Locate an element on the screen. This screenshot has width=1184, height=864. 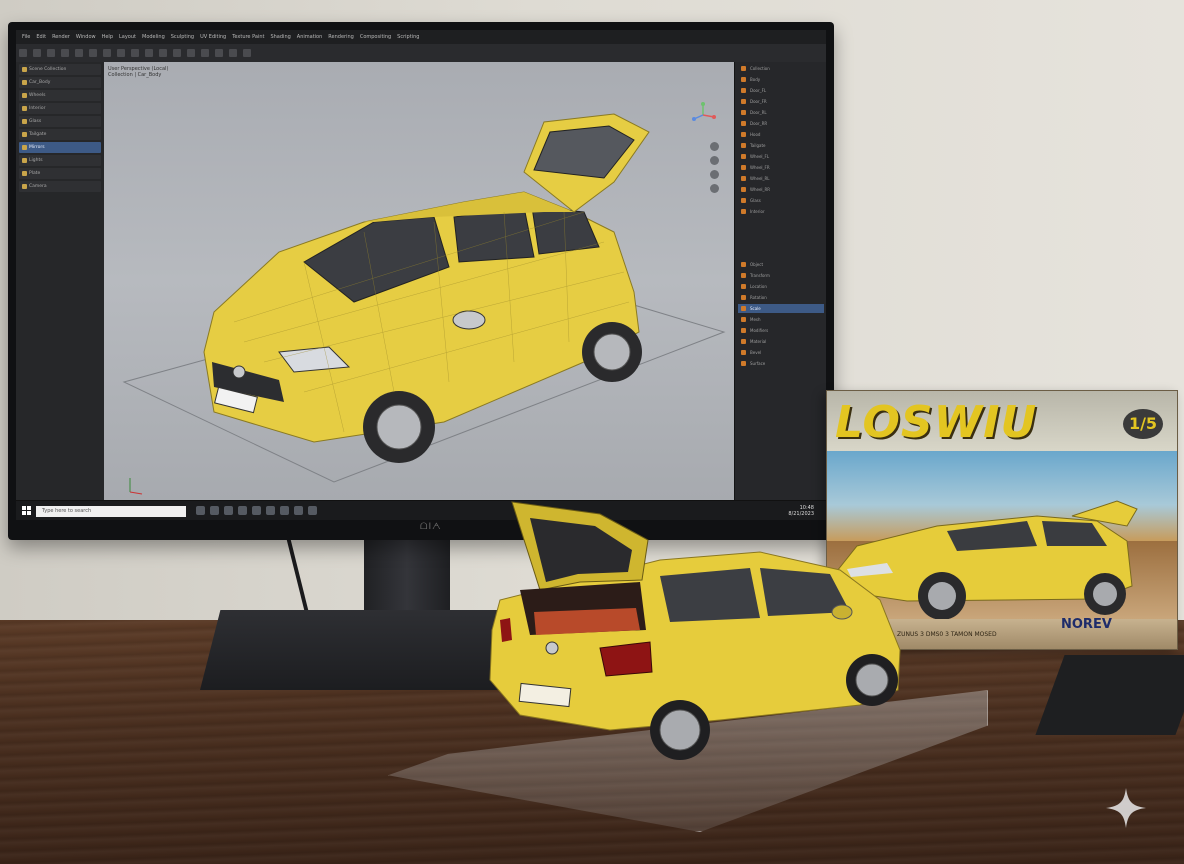
outliner-item: Interior is located at coordinates (60, 108).